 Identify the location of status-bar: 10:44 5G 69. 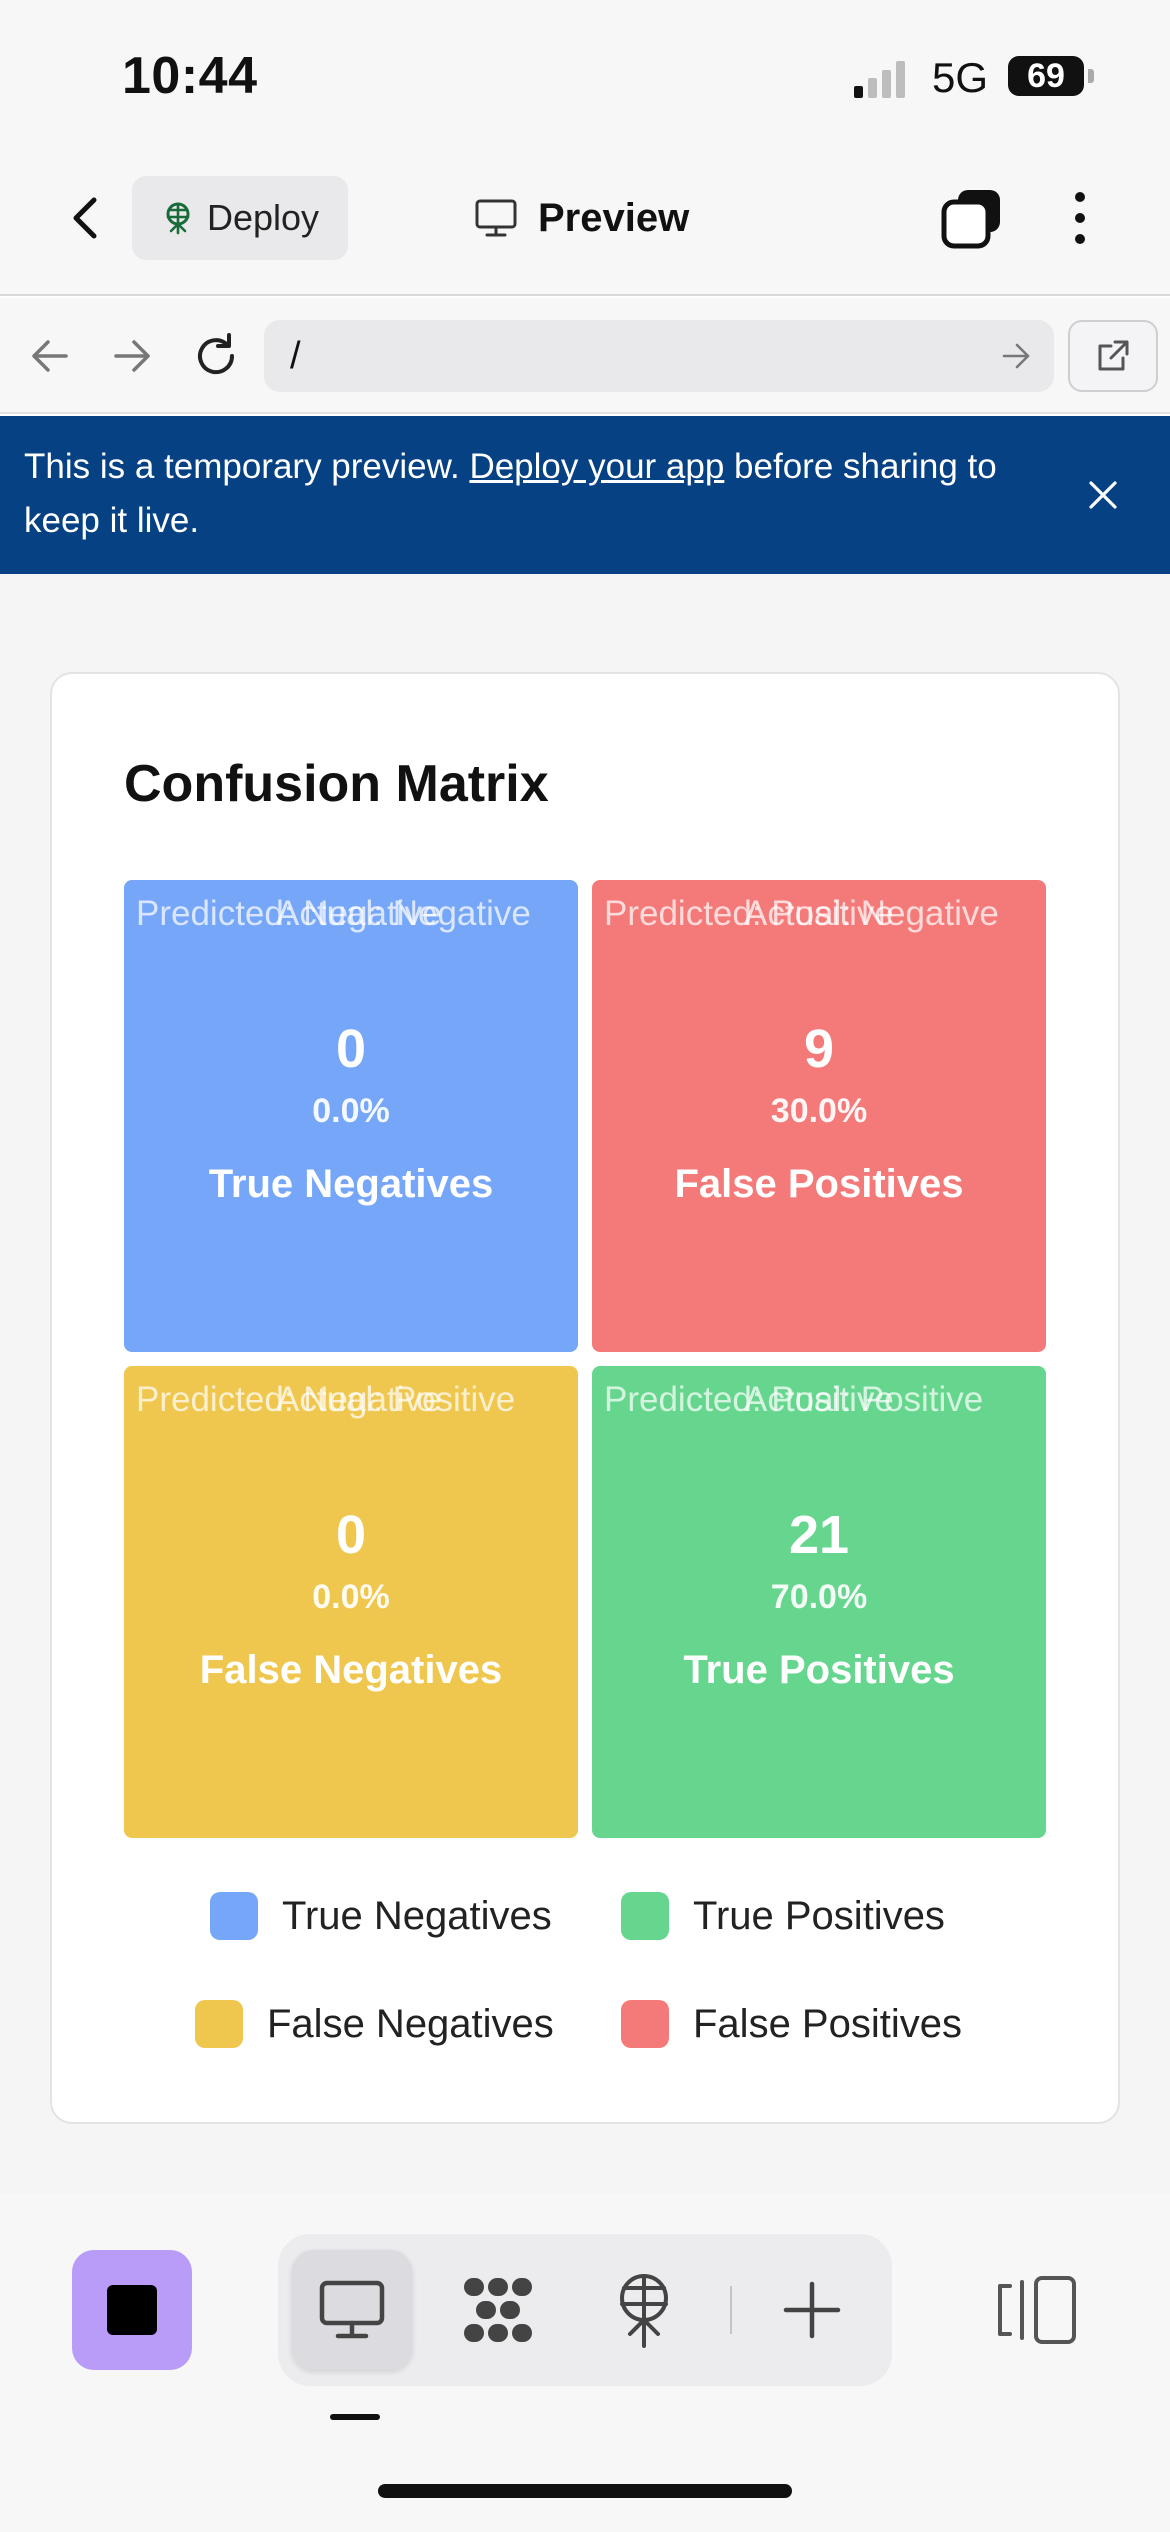
(585, 75).